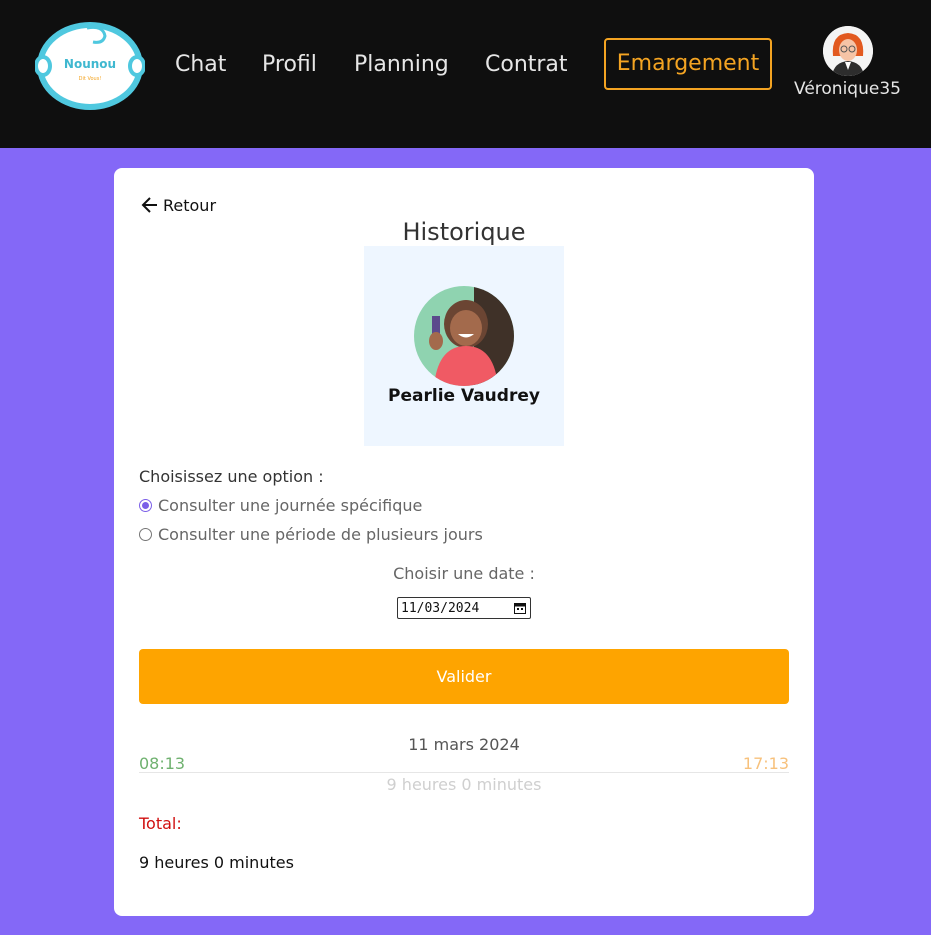 The image size is (931, 935). What do you see at coordinates (216, 862) in the screenshot?
I see `total-value: 9 heures 0 minutes` at bounding box center [216, 862].